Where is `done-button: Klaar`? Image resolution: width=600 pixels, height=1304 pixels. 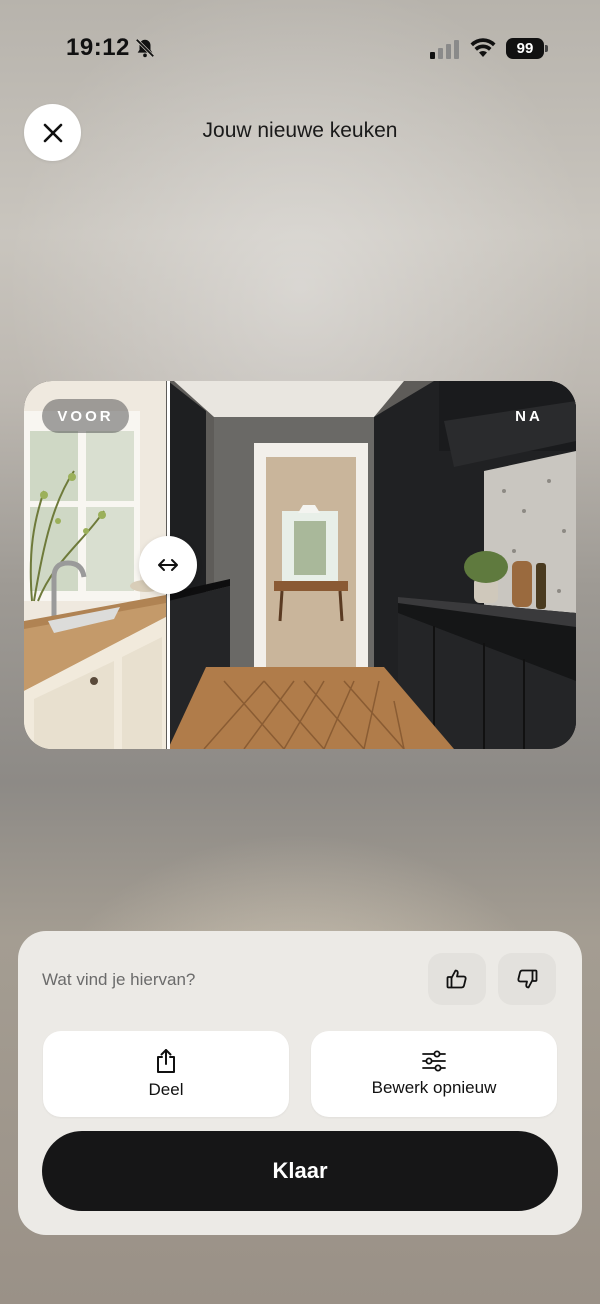 done-button: Klaar is located at coordinates (300, 1171).